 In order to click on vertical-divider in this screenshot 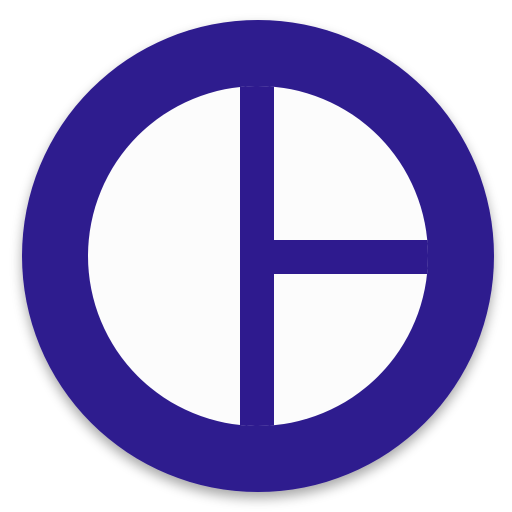, I will do `click(257, 256)`.